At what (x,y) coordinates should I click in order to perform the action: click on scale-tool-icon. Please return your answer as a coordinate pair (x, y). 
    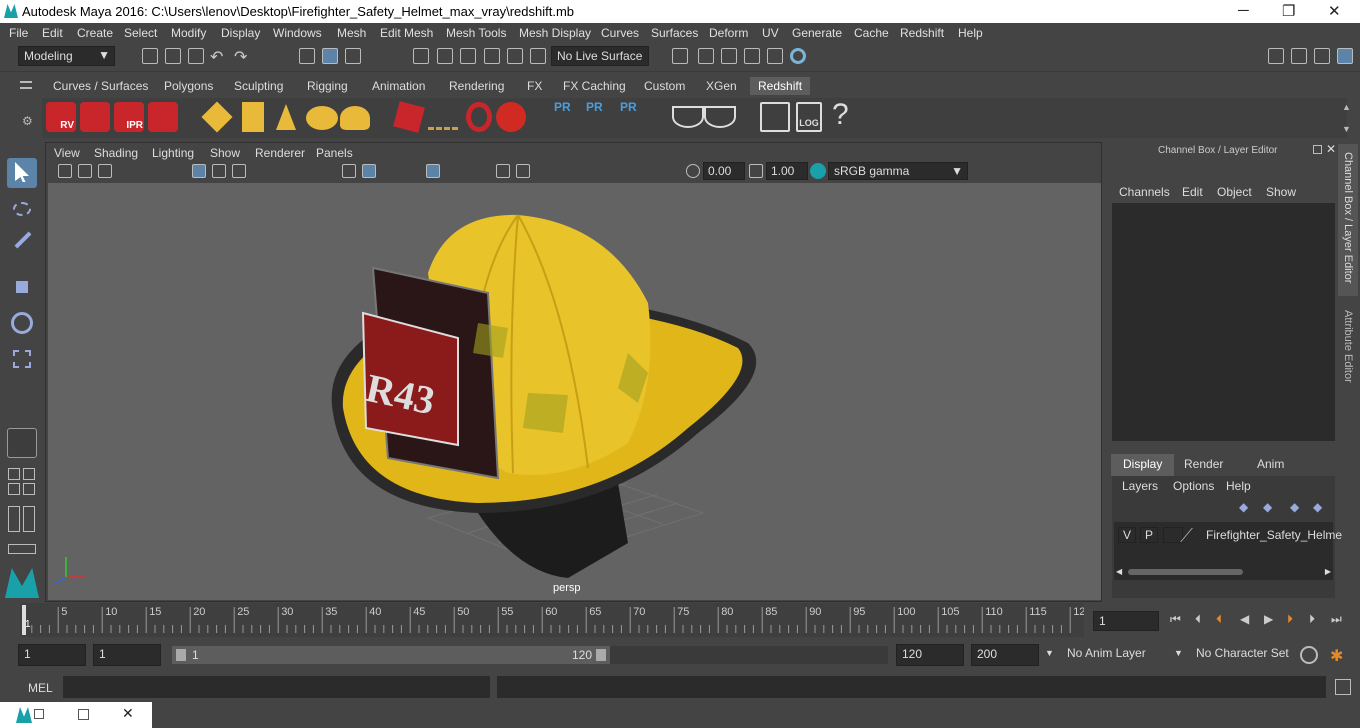
    Looking at the image, I should click on (22, 359).